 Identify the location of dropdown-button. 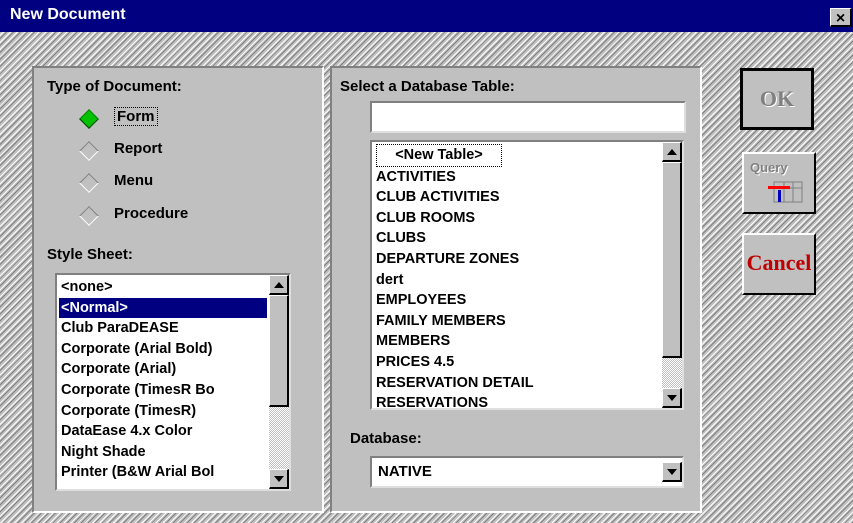
(672, 472).